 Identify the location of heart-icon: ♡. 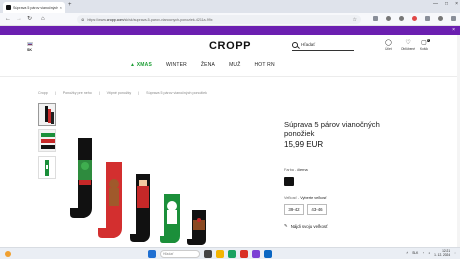
(408, 43).